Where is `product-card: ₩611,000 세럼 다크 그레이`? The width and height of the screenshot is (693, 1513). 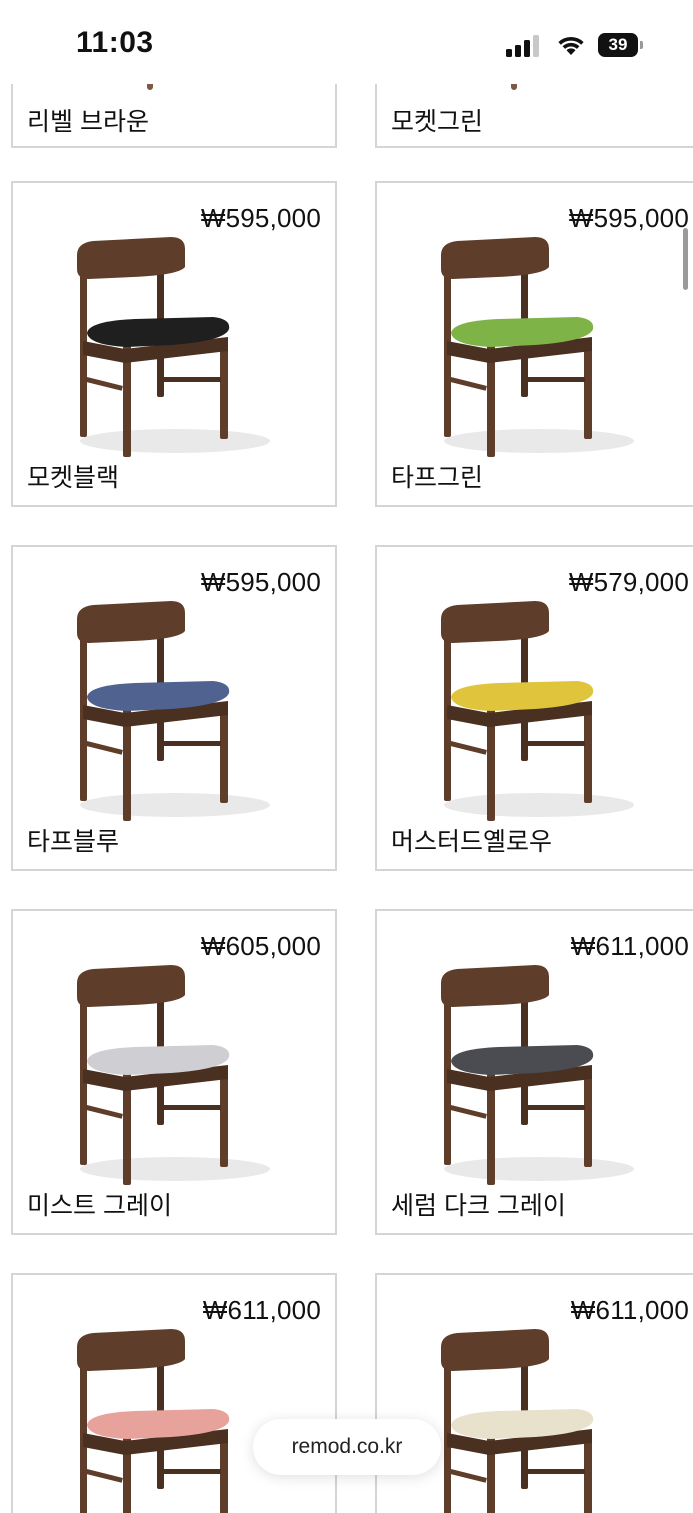 product-card: ₩611,000 세럼 다크 그레이 is located at coordinates (534, 1072).